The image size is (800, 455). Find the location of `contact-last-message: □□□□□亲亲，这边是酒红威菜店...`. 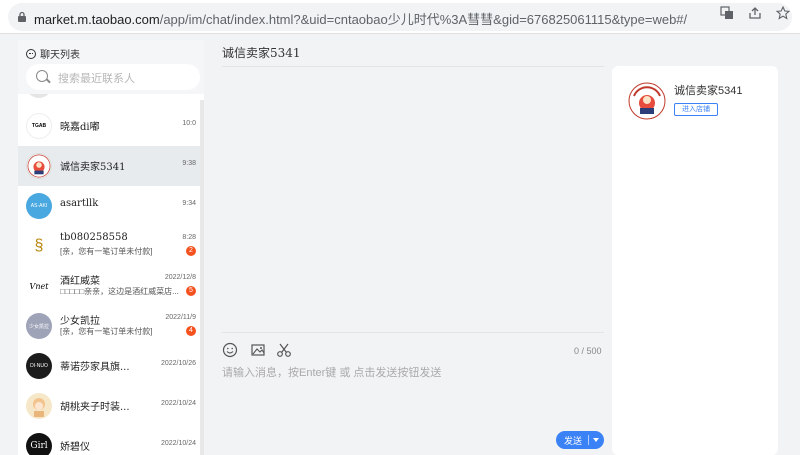

contact-last-message: □□□□□亲亲，这边是酒红威菜店... is located at coordinates (119, 291).